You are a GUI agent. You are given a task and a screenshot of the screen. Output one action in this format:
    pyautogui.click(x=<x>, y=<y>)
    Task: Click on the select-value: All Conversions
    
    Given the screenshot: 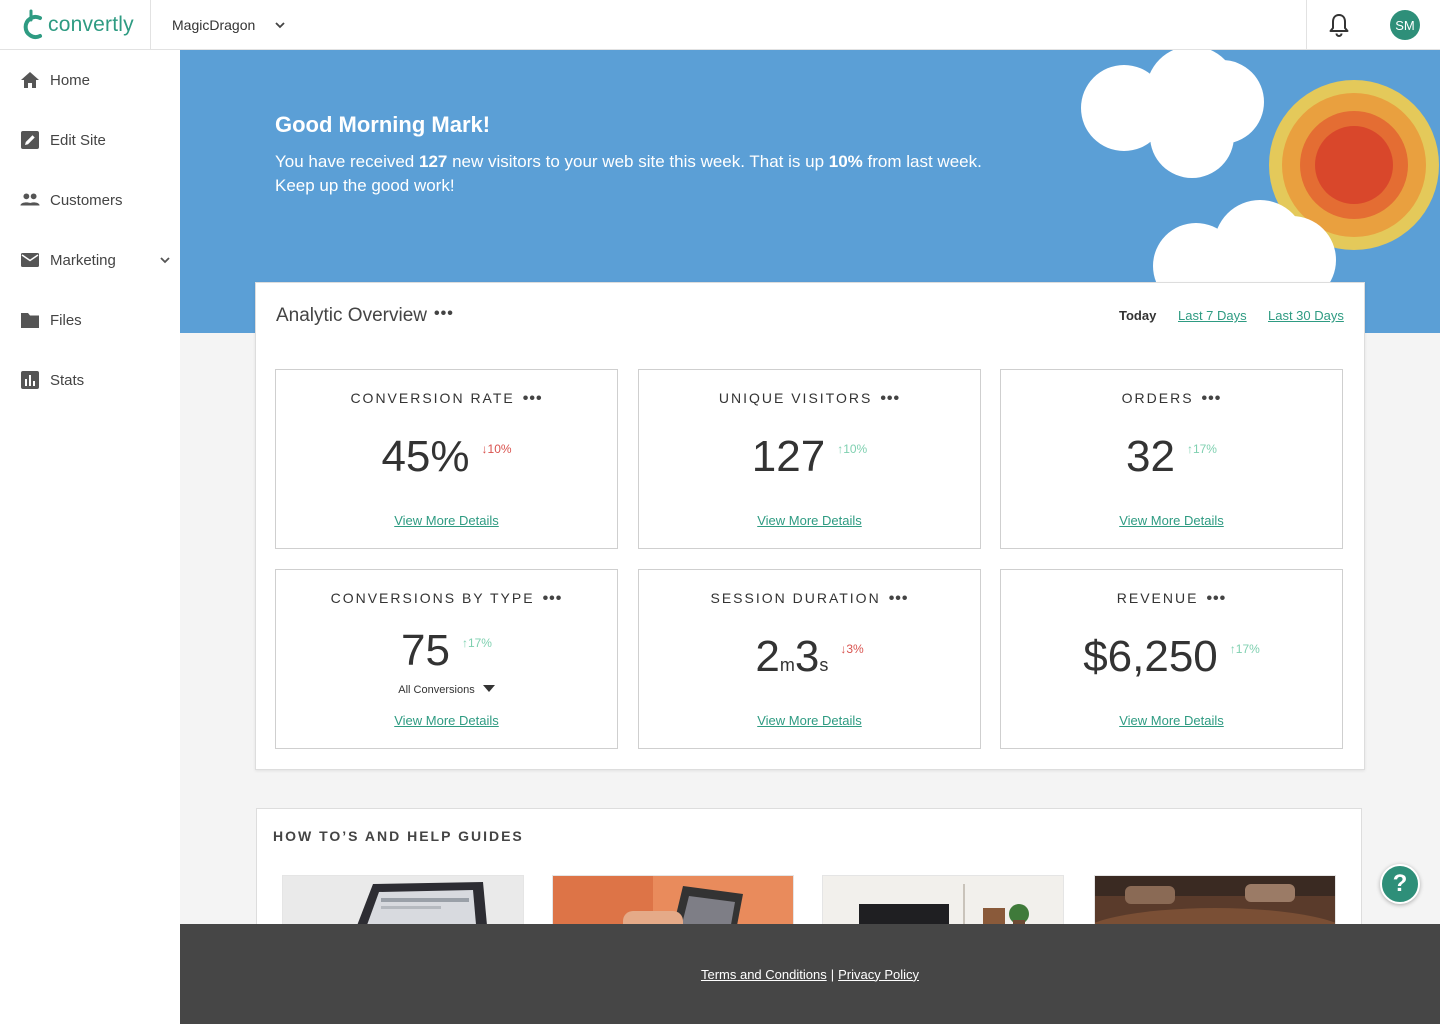 What is the action you would take?
    pyautogui.click(x=436, y=690)
    